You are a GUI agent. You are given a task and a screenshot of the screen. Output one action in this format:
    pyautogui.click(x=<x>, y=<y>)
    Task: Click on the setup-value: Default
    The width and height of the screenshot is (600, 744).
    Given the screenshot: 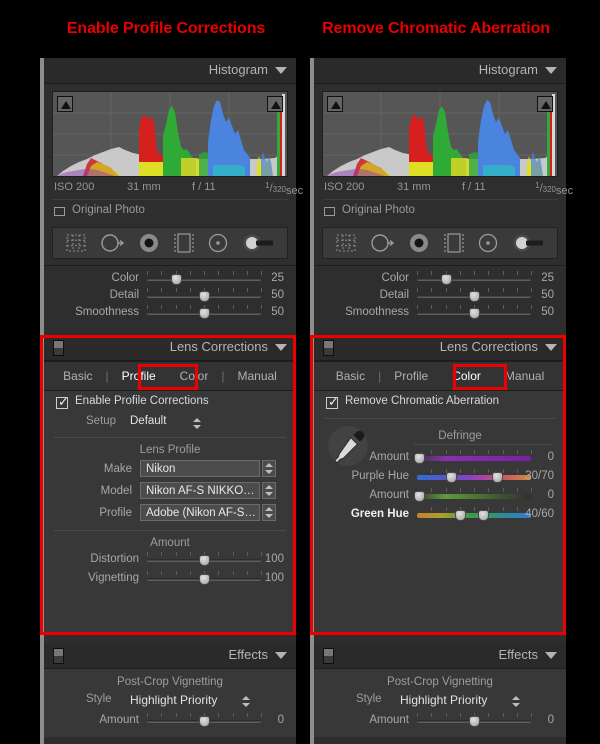 What is the action you would take?
    pyautogui.click(x=148, y=421)
    